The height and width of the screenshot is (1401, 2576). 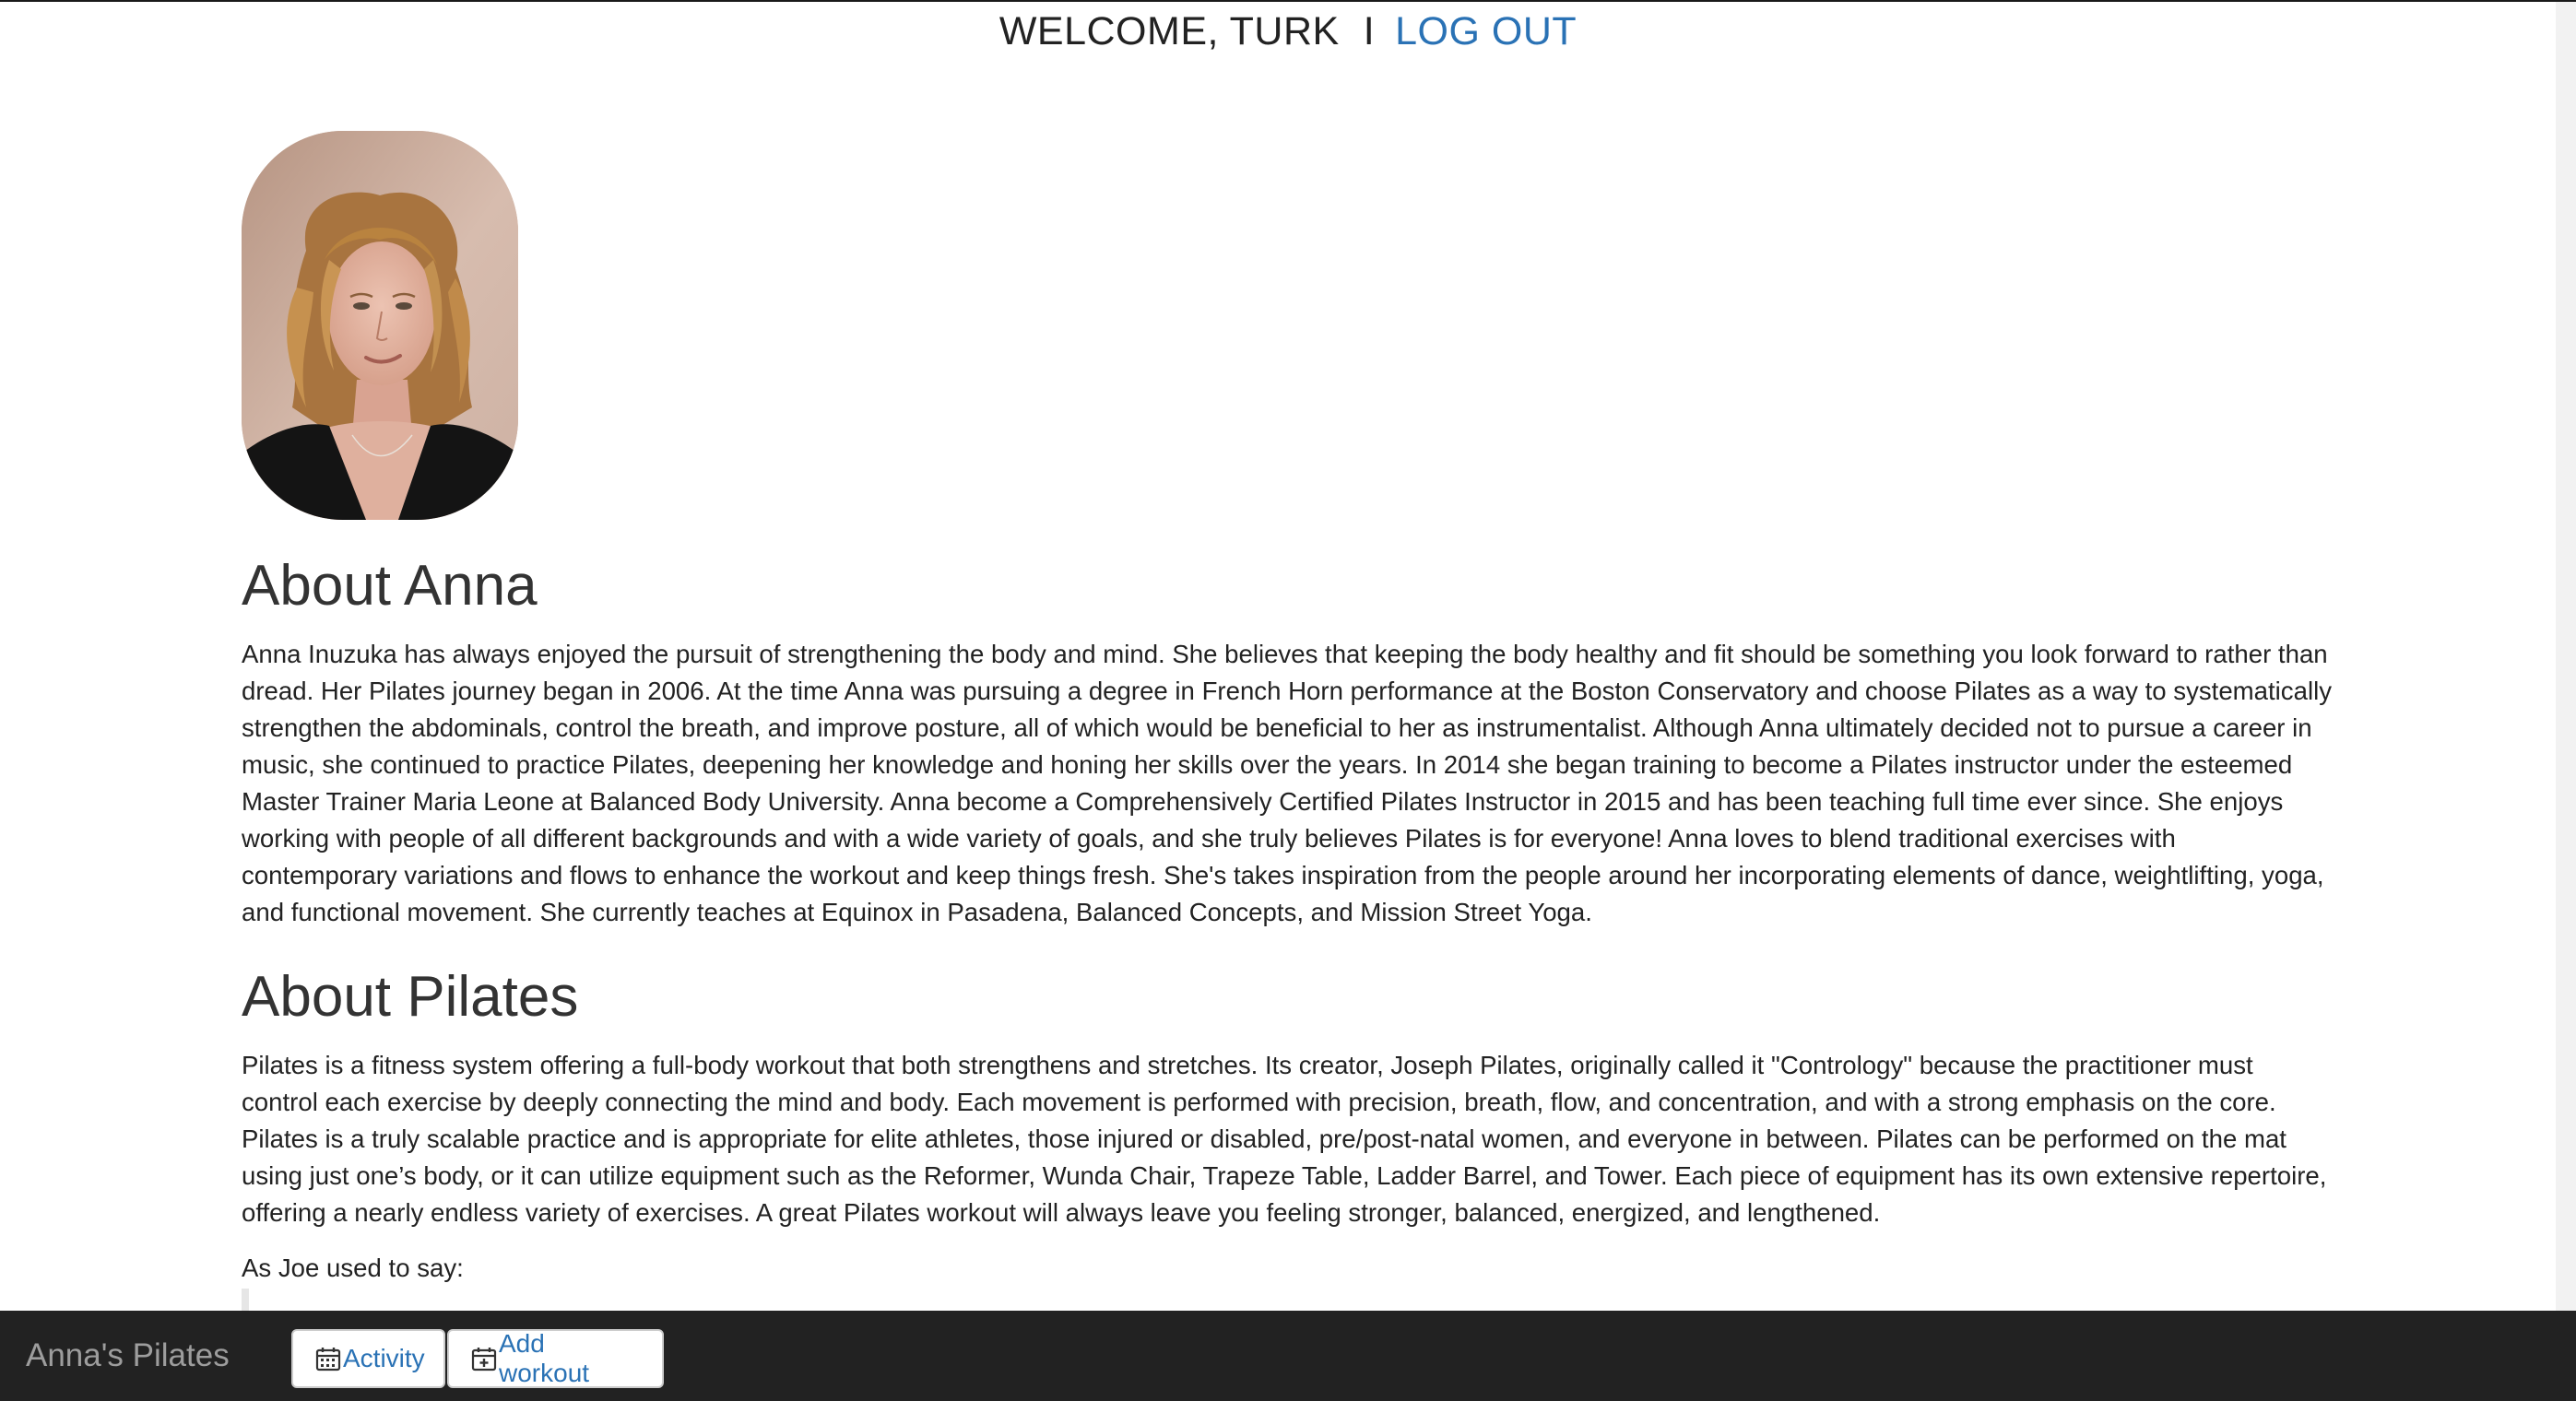 What do you see at coordinates (2566, 656) in the screenshot?
I see `scrollbar-track` at bounding box center [2566, 656].